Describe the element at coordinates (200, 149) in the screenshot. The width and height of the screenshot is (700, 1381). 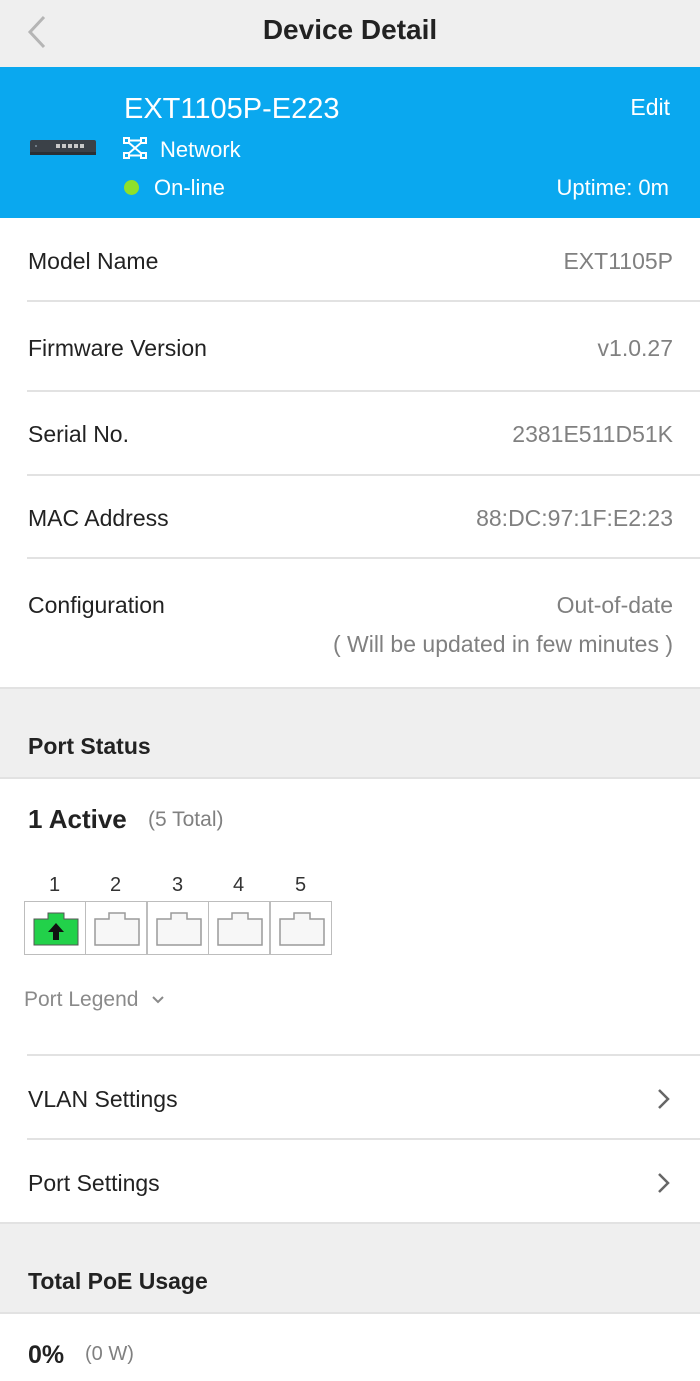
I see `device-type-label: Network` at that location.